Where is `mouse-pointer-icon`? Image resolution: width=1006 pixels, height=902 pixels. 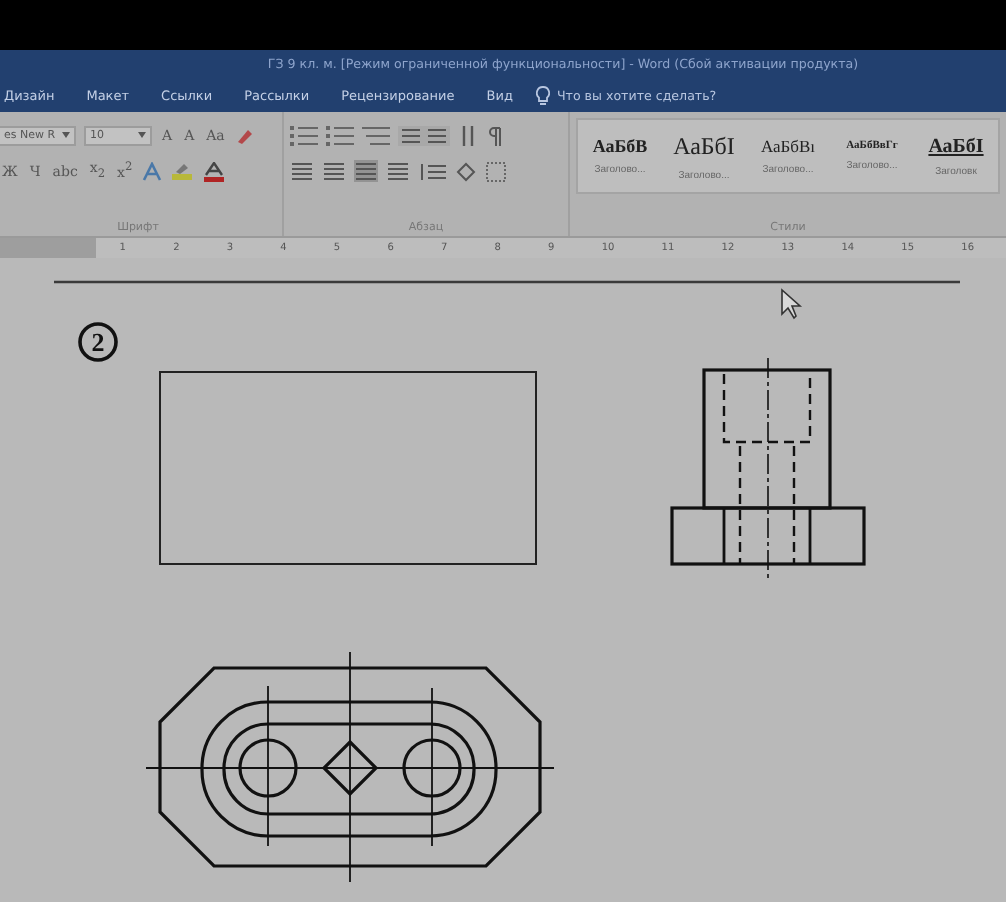 mouse-pointer-icon is located at coordinates (792, 304).